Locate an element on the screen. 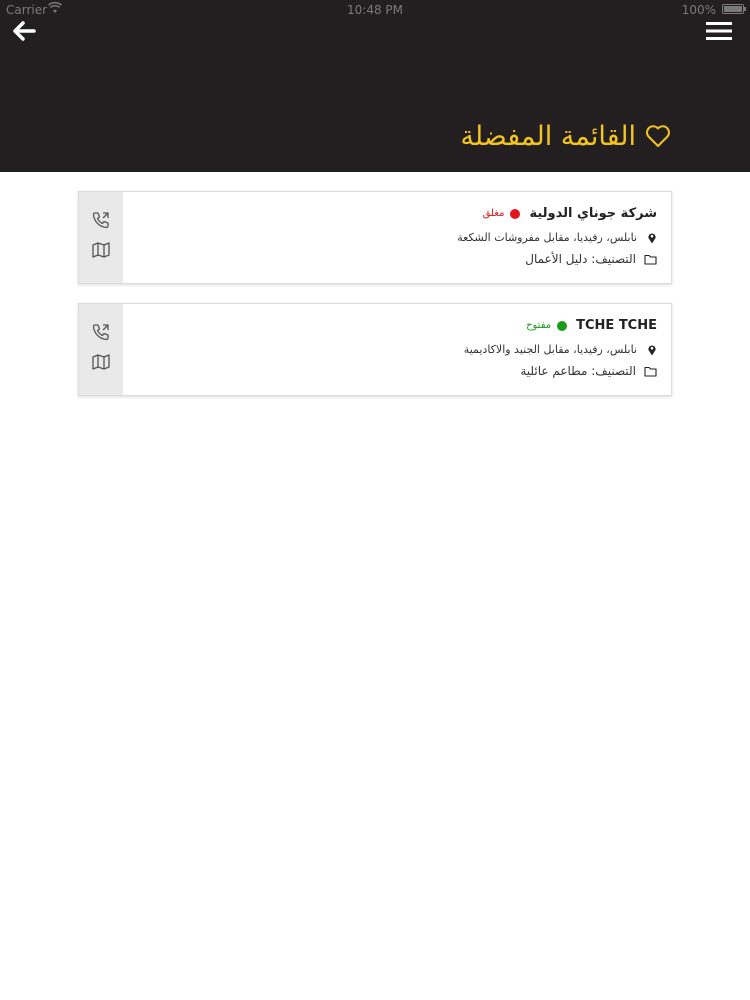  clock-label: 10:48 PM is located at coordinates (375, 10).